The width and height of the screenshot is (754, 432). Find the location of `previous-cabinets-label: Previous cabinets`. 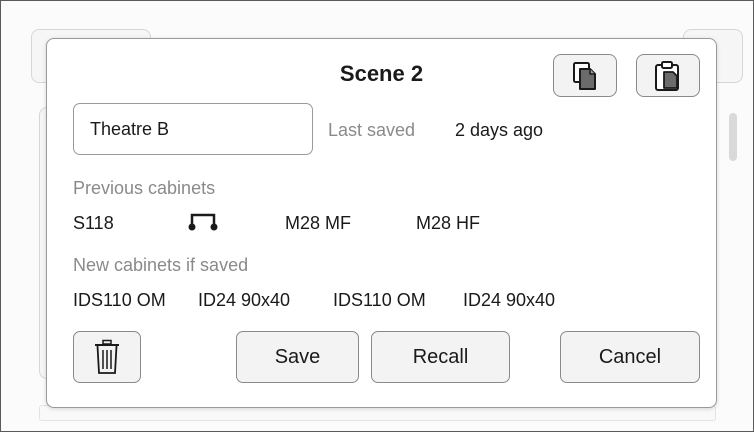

previous-cabinets-label: Previous cabinets is located at coordinates (144, 188).